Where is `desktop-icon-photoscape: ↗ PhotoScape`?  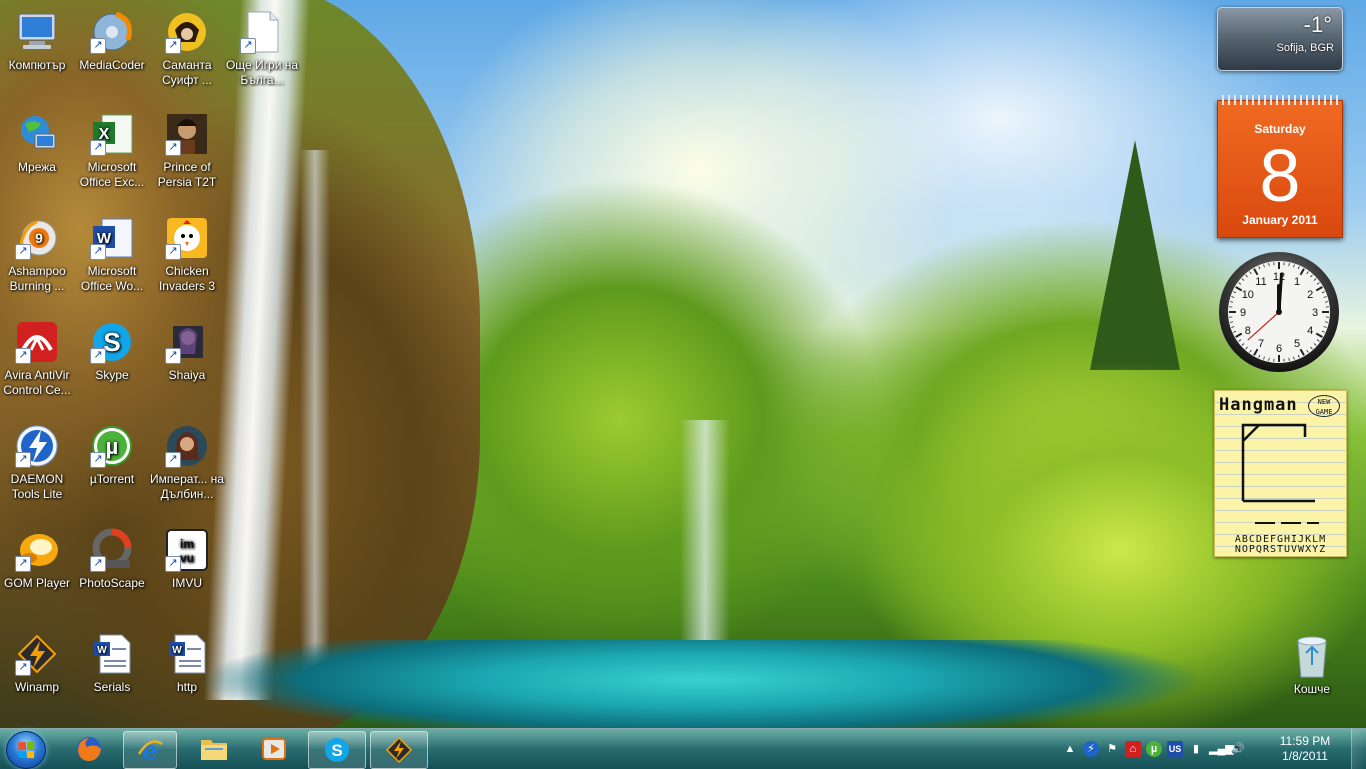
desktop-icon-photoscape: ↗ PhotoScape is located at coordinates (112, 558).